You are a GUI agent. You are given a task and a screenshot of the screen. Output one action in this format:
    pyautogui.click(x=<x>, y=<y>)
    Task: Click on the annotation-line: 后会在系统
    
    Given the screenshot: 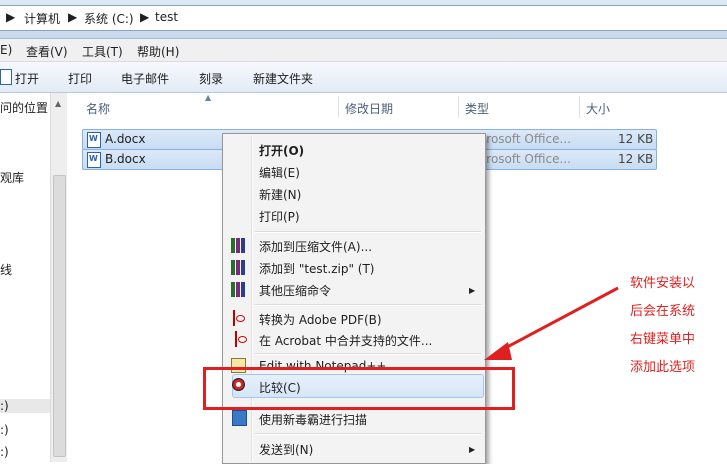 What is the action you would take?
    pyautogui.click(x=663, y=311)
    